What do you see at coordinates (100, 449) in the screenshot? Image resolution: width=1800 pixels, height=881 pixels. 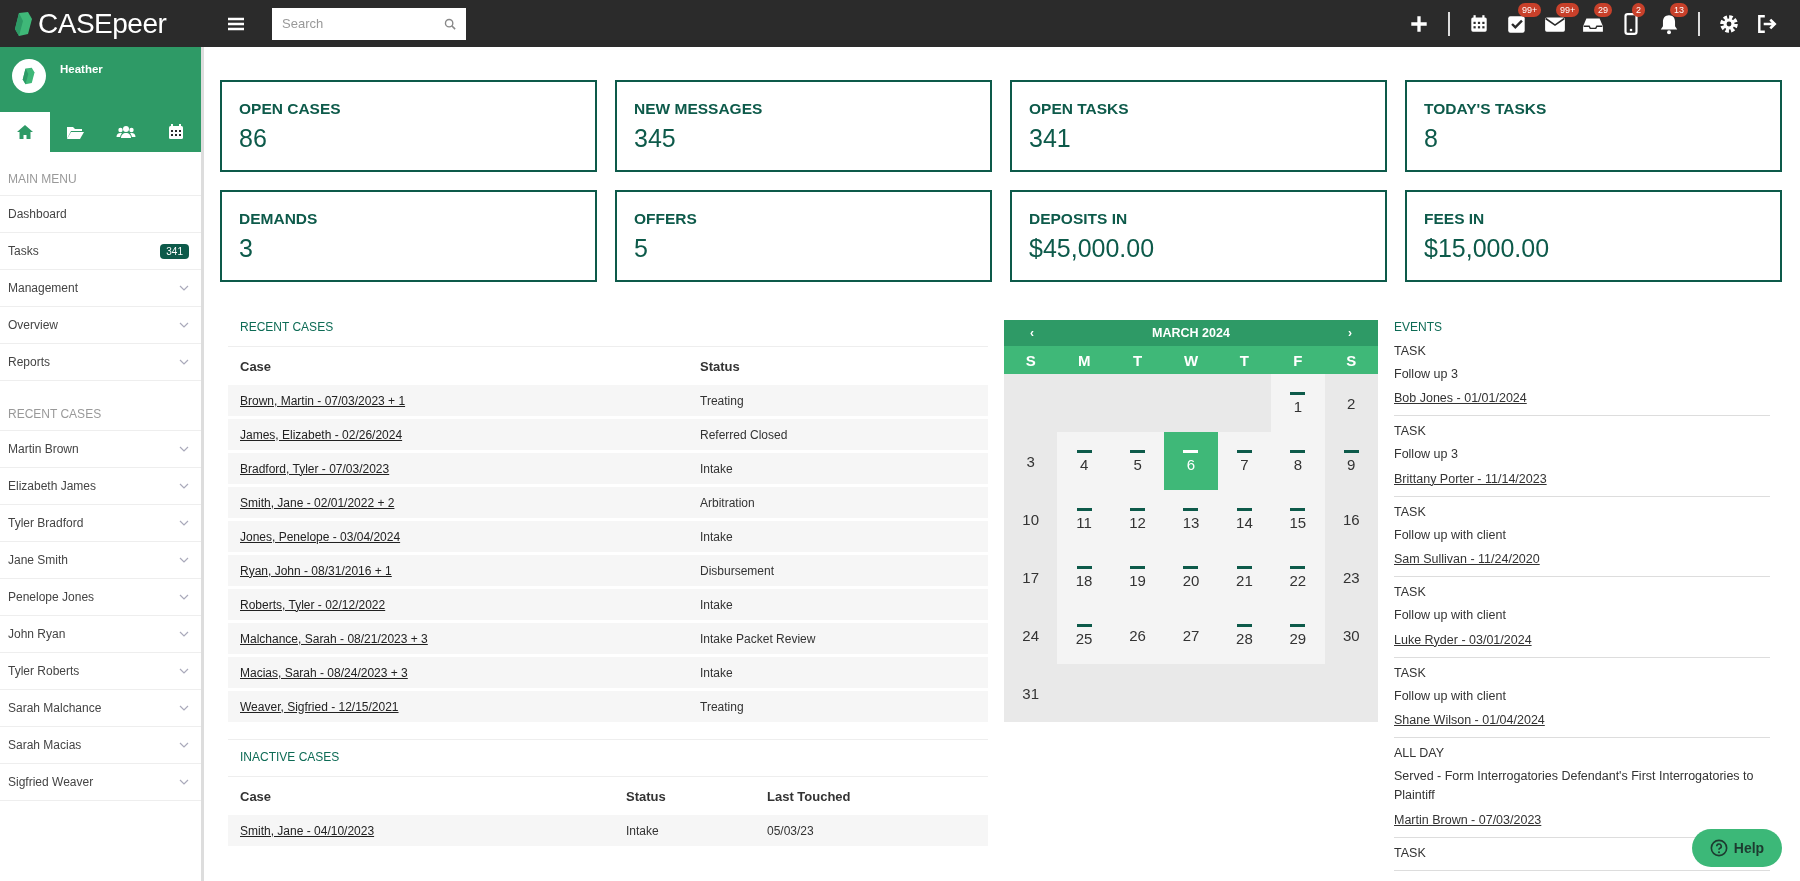 I see `recent-case-item: Martin Brown` at bounding box center [100, 449].